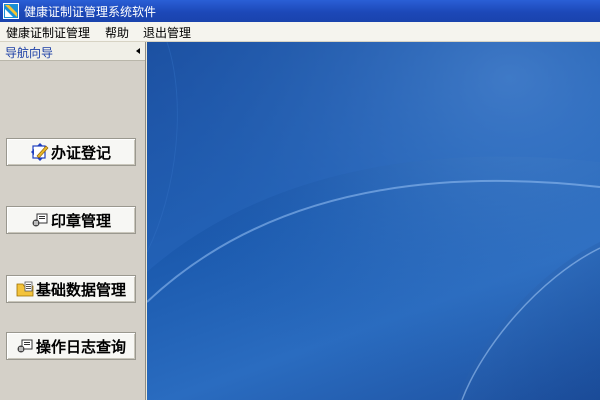 Image resolution: width=600 pixels, height=400 pixels. I want to click on nav-header: 导航向导, so click(72, 51).